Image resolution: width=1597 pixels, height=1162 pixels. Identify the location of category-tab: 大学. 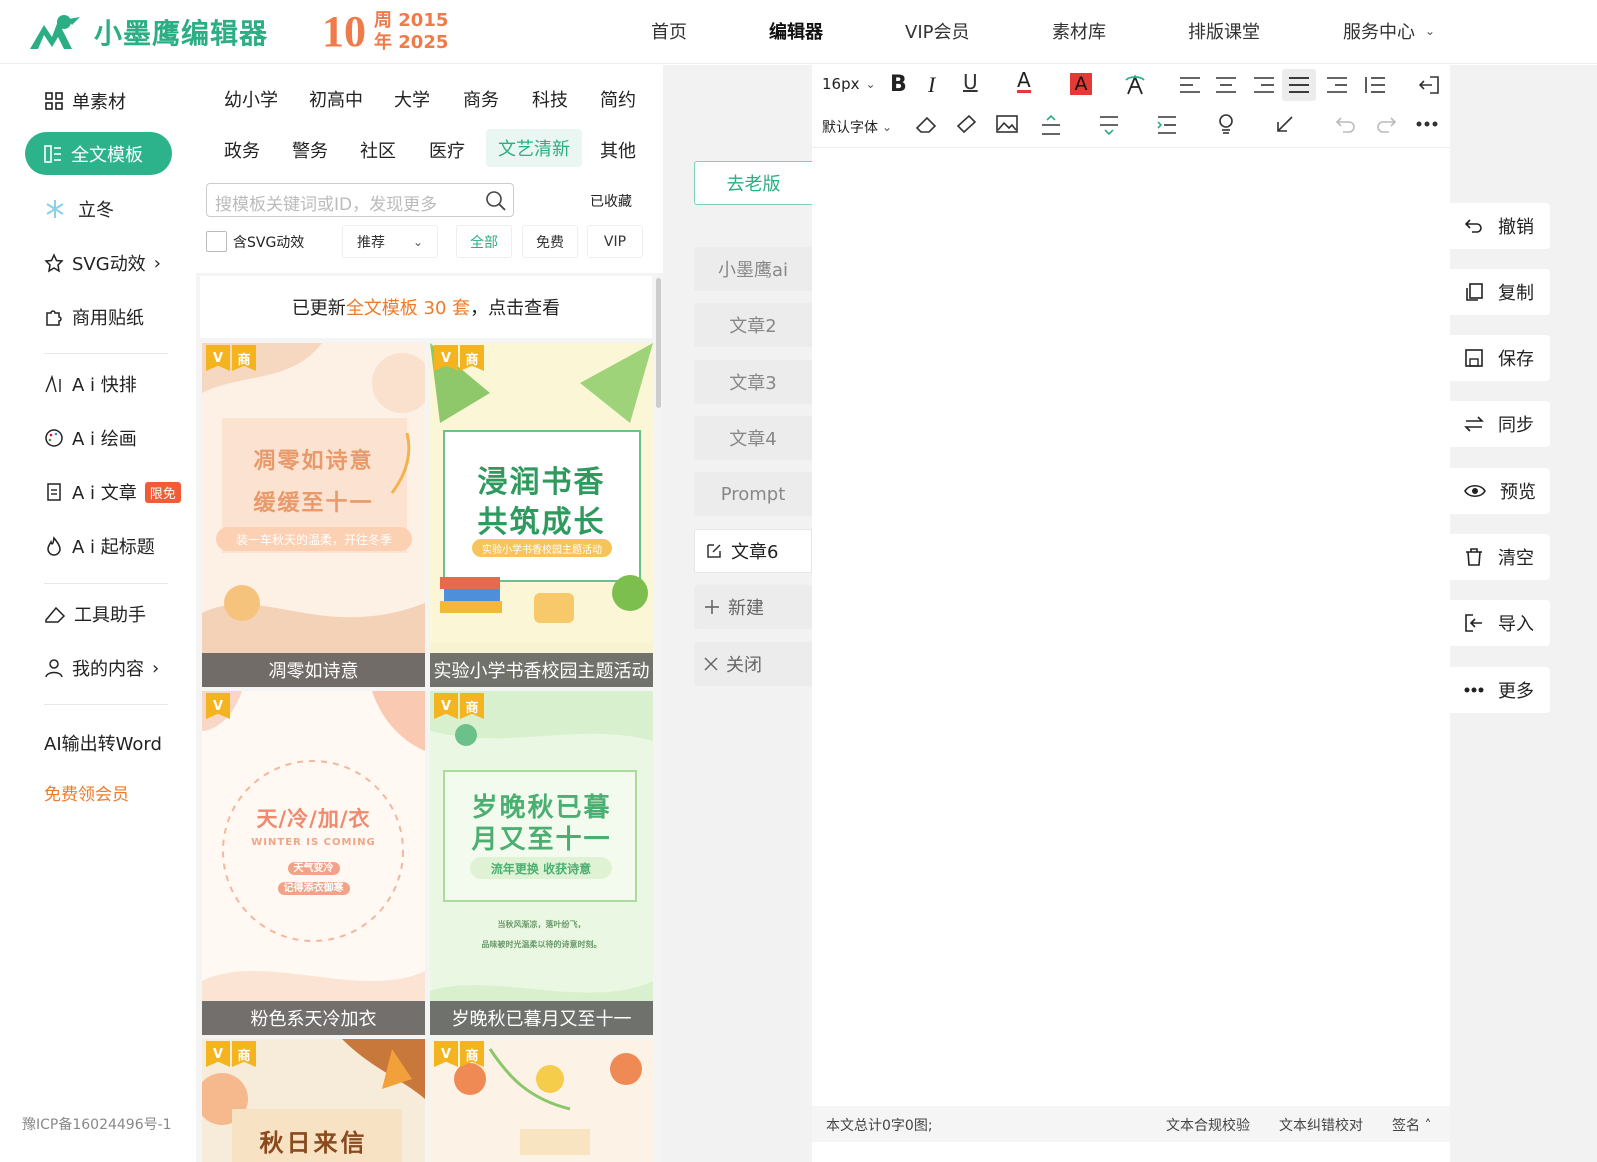
(412, 99).